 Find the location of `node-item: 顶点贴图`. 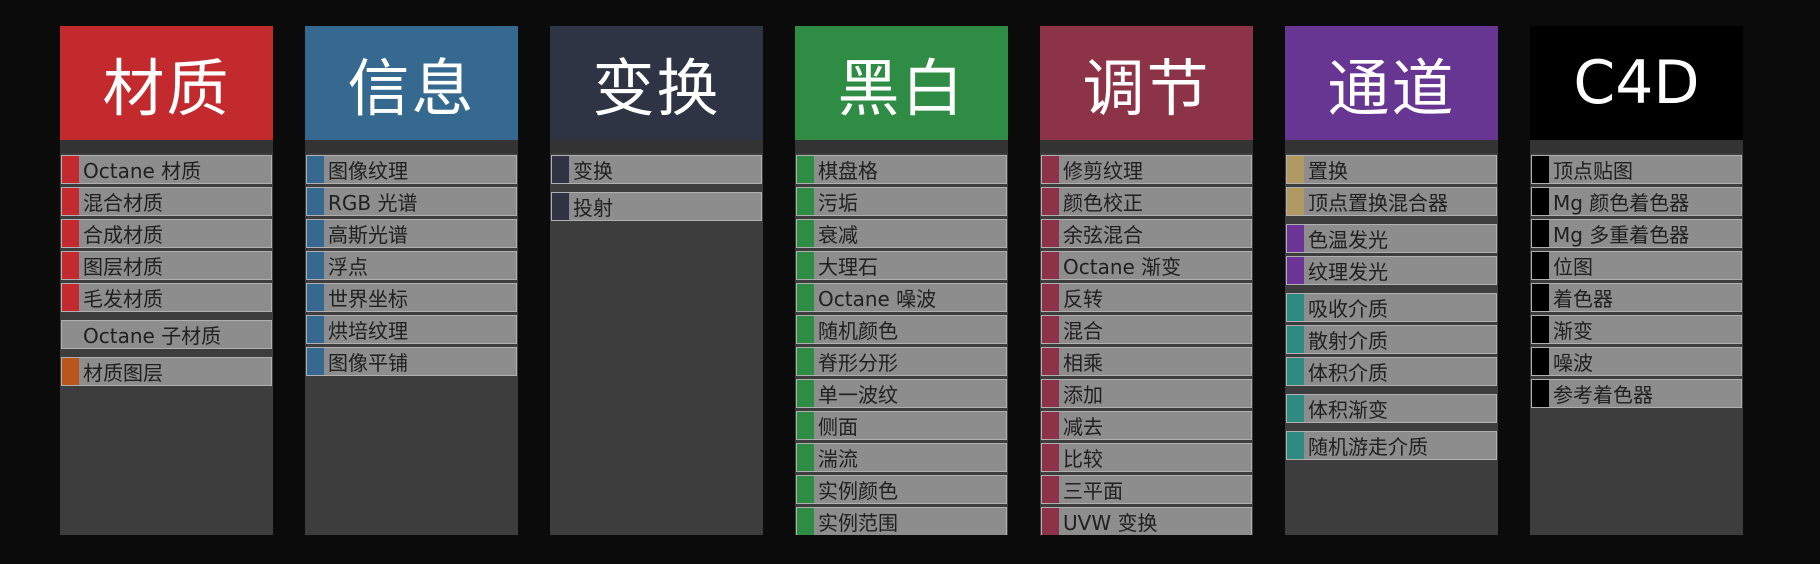

node-item: 顶点贴图 is located at coordinates (1636, 169).